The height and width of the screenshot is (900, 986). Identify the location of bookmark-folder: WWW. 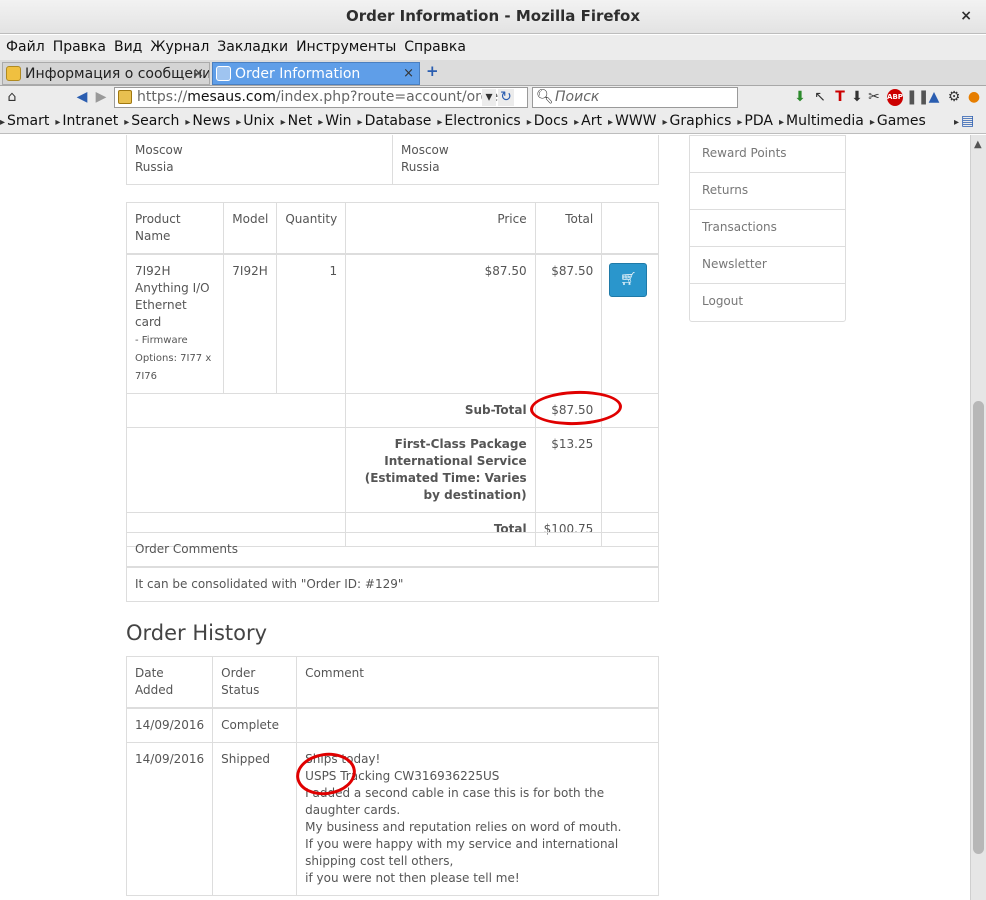
(632, 121).